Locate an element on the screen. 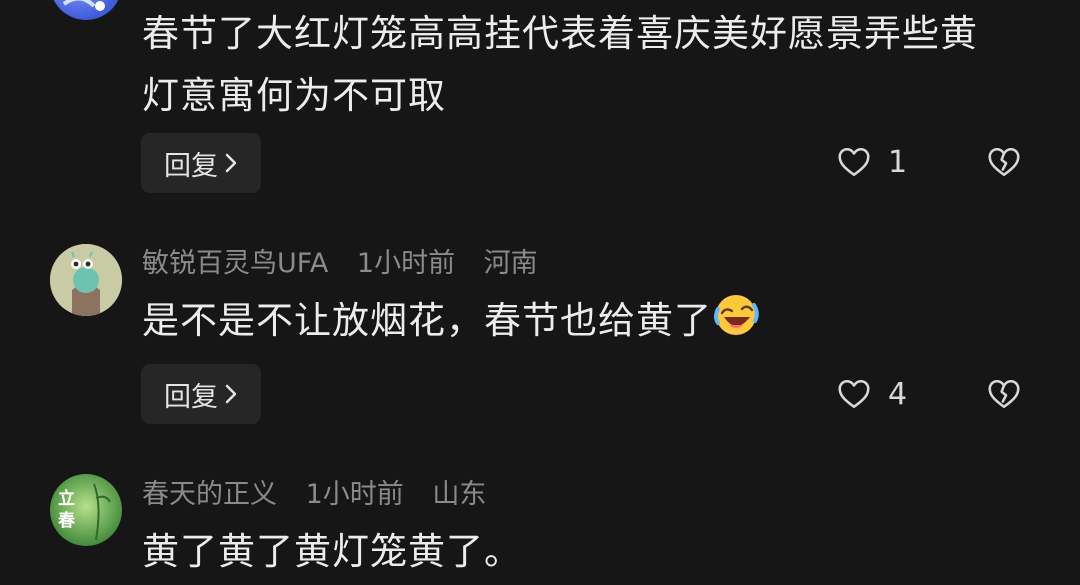 The height and width of the screenshot is (585, 1080). avatar-image: 立 春 is located at coordinates (84, 512).